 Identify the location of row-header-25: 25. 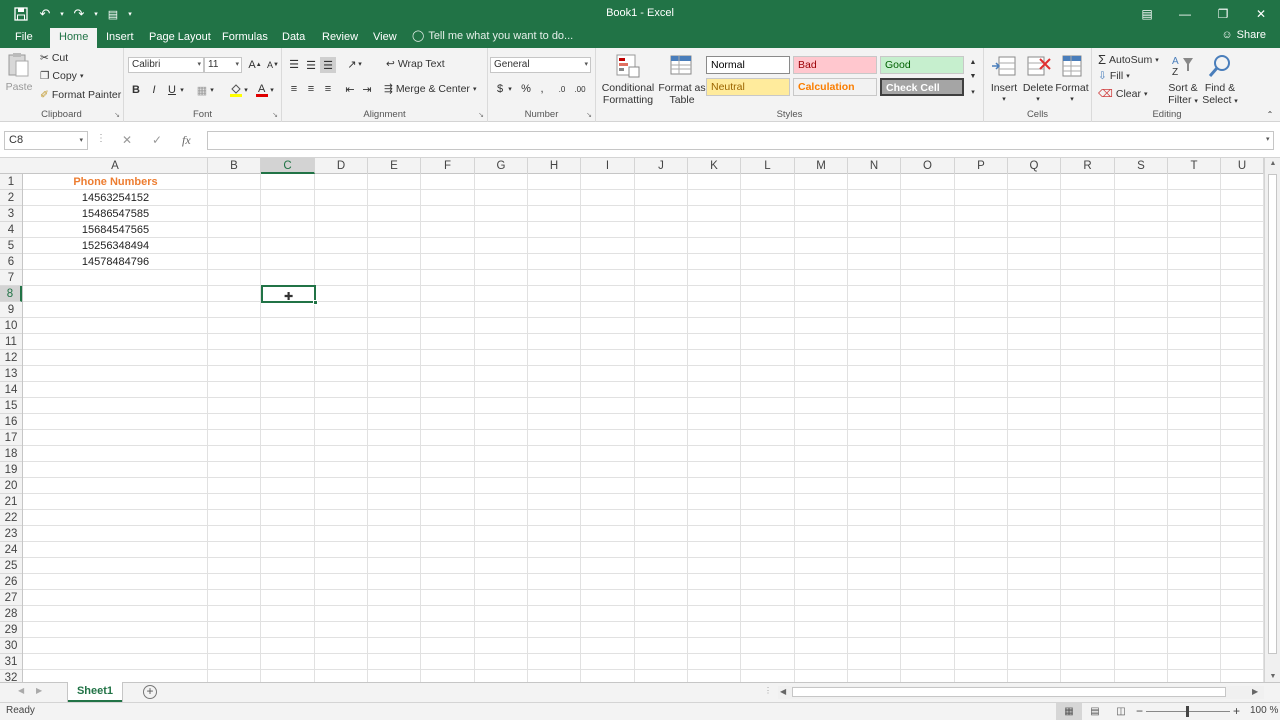
(11, 566).